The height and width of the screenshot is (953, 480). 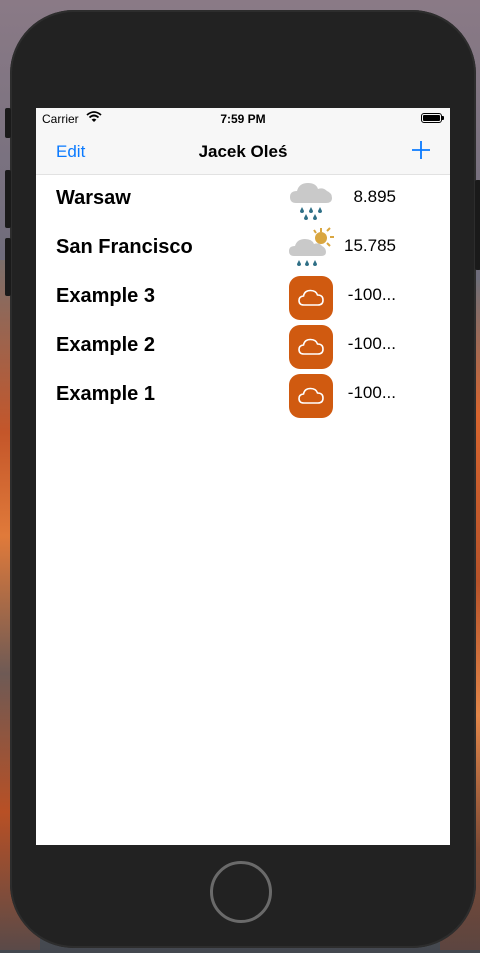 What do you see at coordinates (311, 200) in the screenshot?
I see `rain-cloud-icon` at bounding box center [311, 200].